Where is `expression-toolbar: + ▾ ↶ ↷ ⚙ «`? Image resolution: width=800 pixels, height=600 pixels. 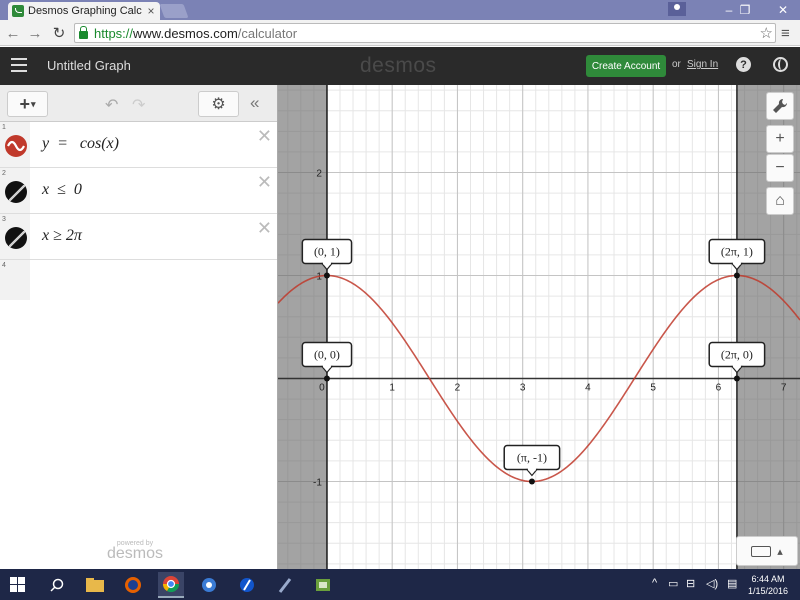
expression-toolbar: + ▾ ↶ ↷ ⚙ « is located at coordinates (138, 103).